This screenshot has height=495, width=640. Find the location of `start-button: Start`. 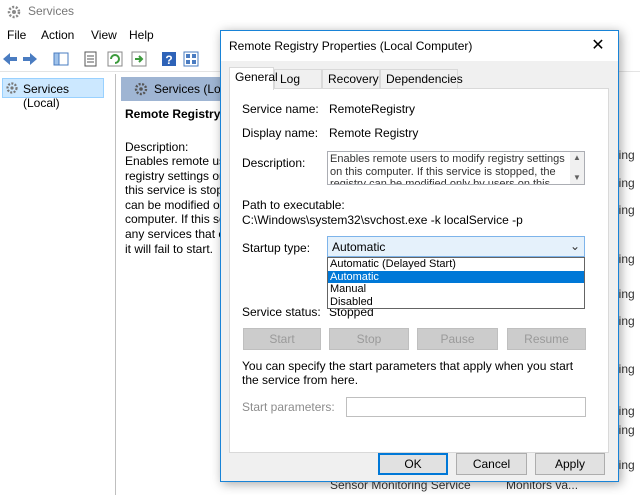

start-button: Start is located at coordinates (282, 339).